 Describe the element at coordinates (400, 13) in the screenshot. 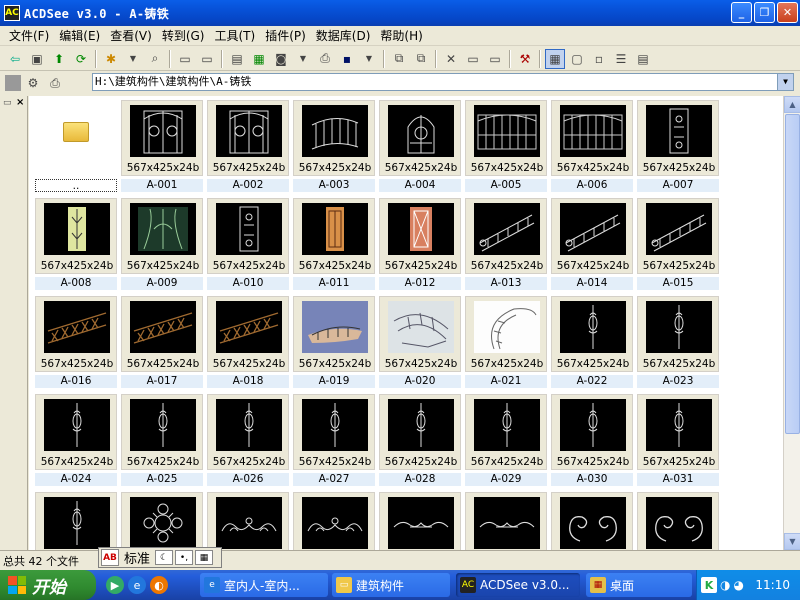

I see `title-bar: AC ACDSee v3.0 - A-铸铁 _ ❐ ✕` at that location.